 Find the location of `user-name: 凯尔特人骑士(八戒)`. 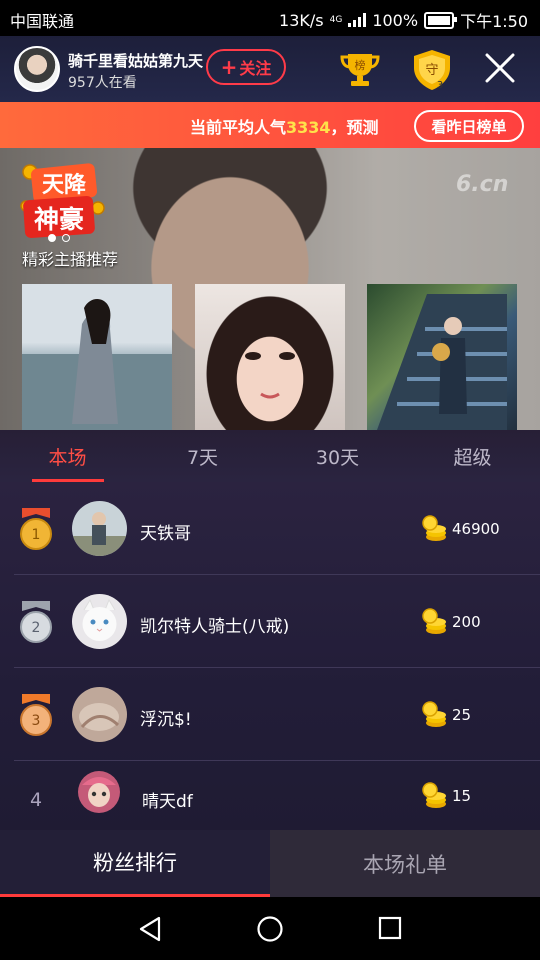

user-name: 凯尔特人骑士(八戒) is located at coordinates (215, 627).